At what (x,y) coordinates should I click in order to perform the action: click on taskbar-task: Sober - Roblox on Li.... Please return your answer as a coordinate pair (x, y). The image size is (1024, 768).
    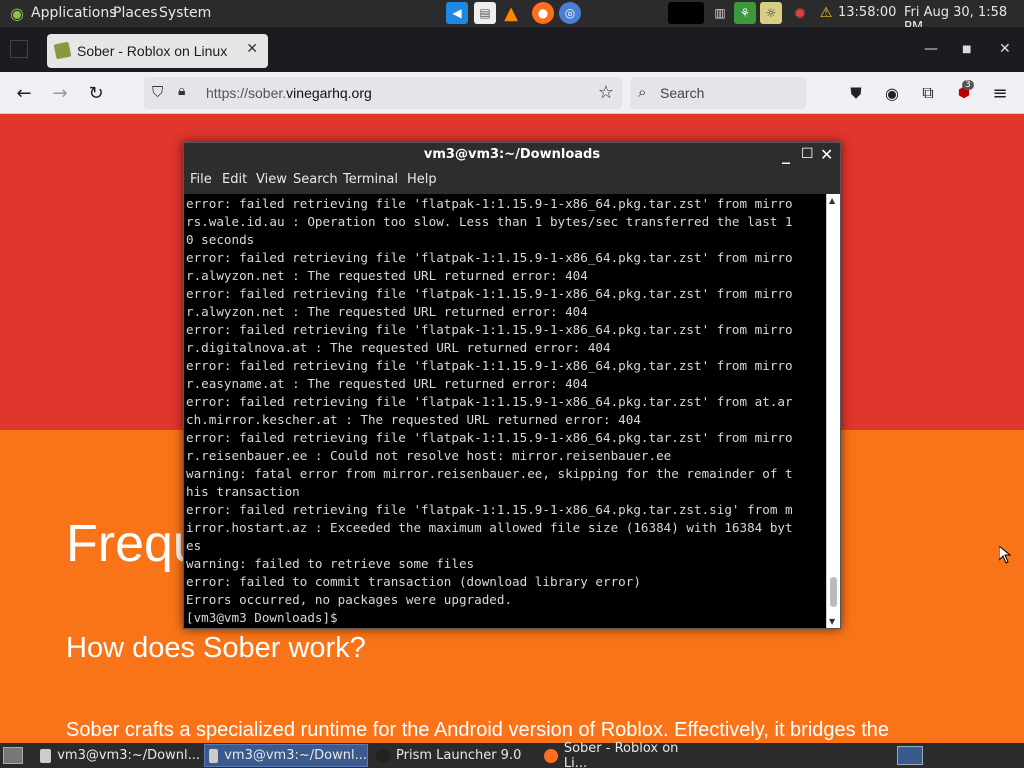
    Looking at the image, I should click on (622, 754).